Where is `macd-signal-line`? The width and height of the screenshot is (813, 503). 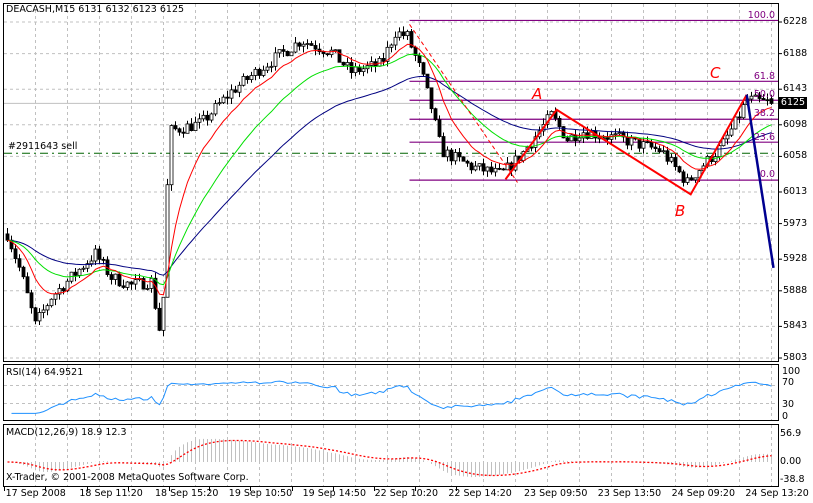 macd-signal-line is located at coordinates (389, 458).